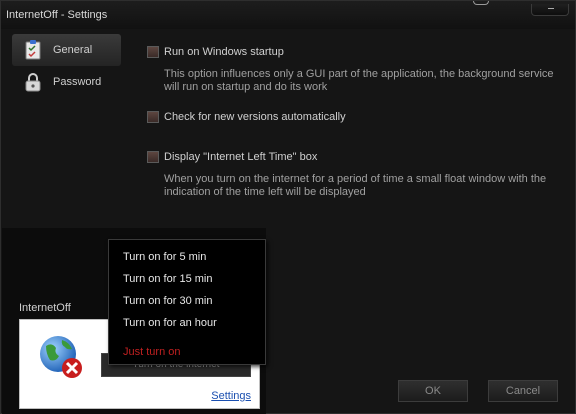  I want to click on menu-item-5-min: Turn on for 5 min, so click(164, 257).